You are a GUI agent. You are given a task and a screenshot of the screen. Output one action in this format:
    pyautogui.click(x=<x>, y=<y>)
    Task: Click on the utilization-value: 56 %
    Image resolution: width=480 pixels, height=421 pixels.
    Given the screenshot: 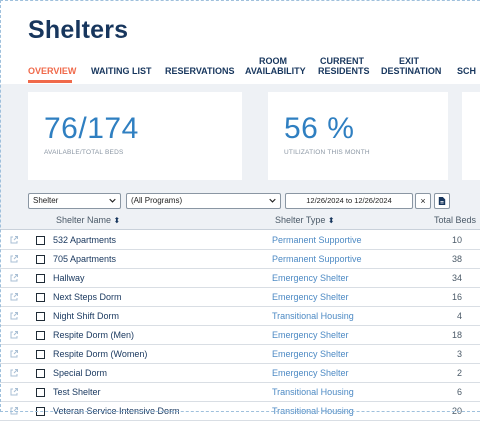 What is the action you would take?
    pyautogui.click(x=319, y=128)
    